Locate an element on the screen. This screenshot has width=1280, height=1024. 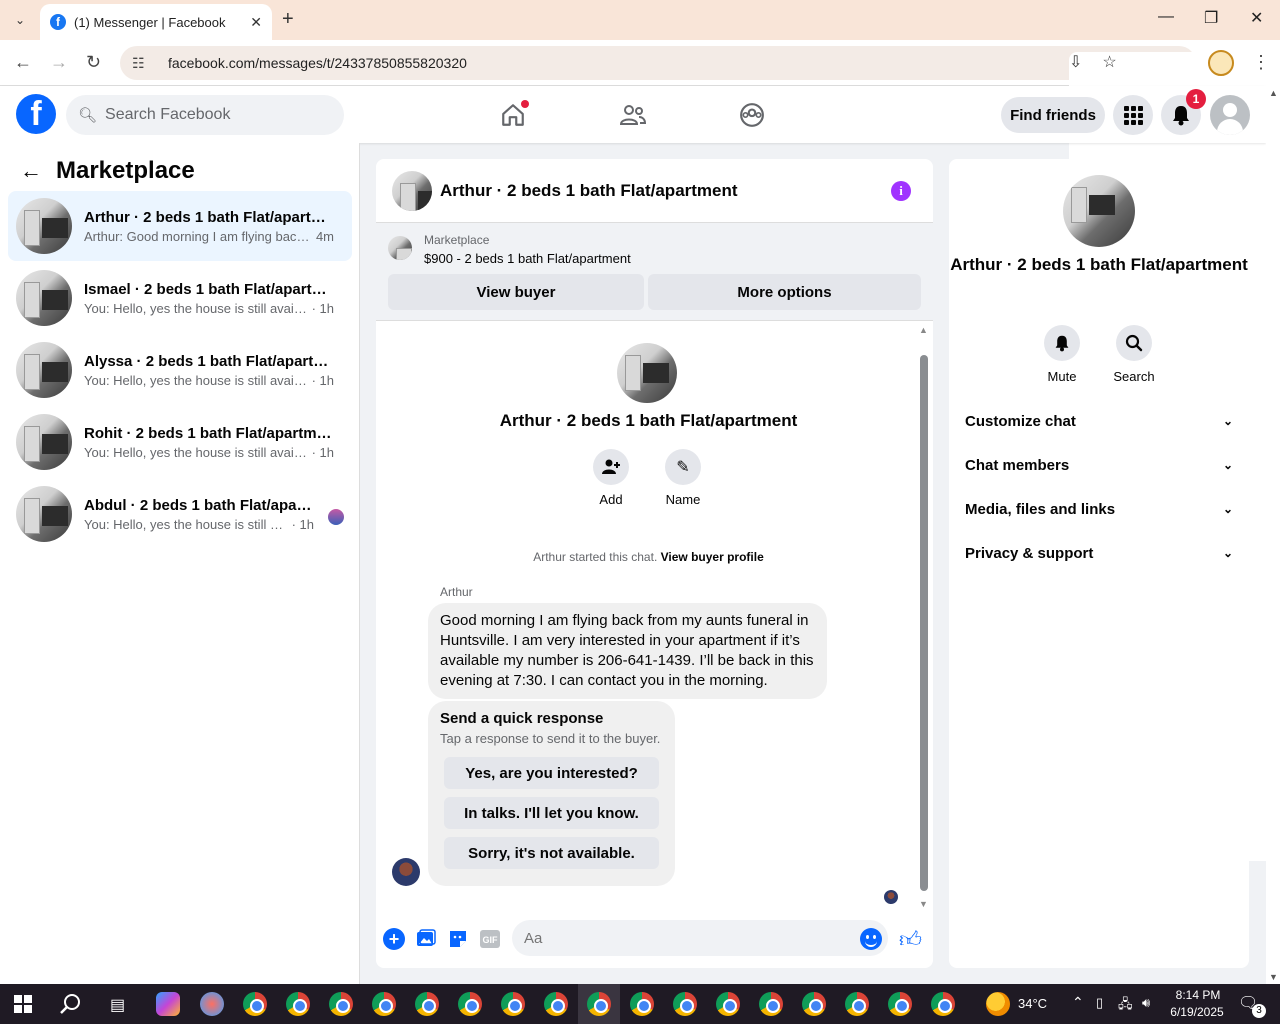
browser-menu-icon: ⋮ is located at coordinates (1261, 62).